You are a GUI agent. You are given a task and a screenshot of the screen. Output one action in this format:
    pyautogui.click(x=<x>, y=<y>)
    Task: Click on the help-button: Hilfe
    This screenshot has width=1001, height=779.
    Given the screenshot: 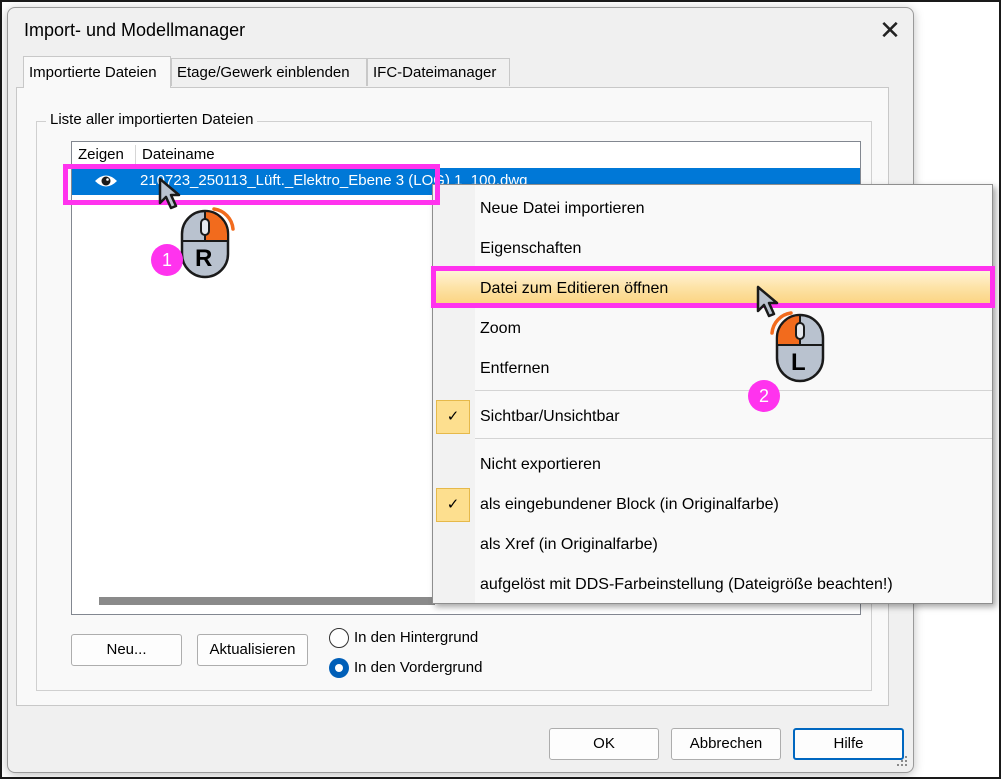 What is the action you would take?
    pyautogui.click(x=848, y=744)
    